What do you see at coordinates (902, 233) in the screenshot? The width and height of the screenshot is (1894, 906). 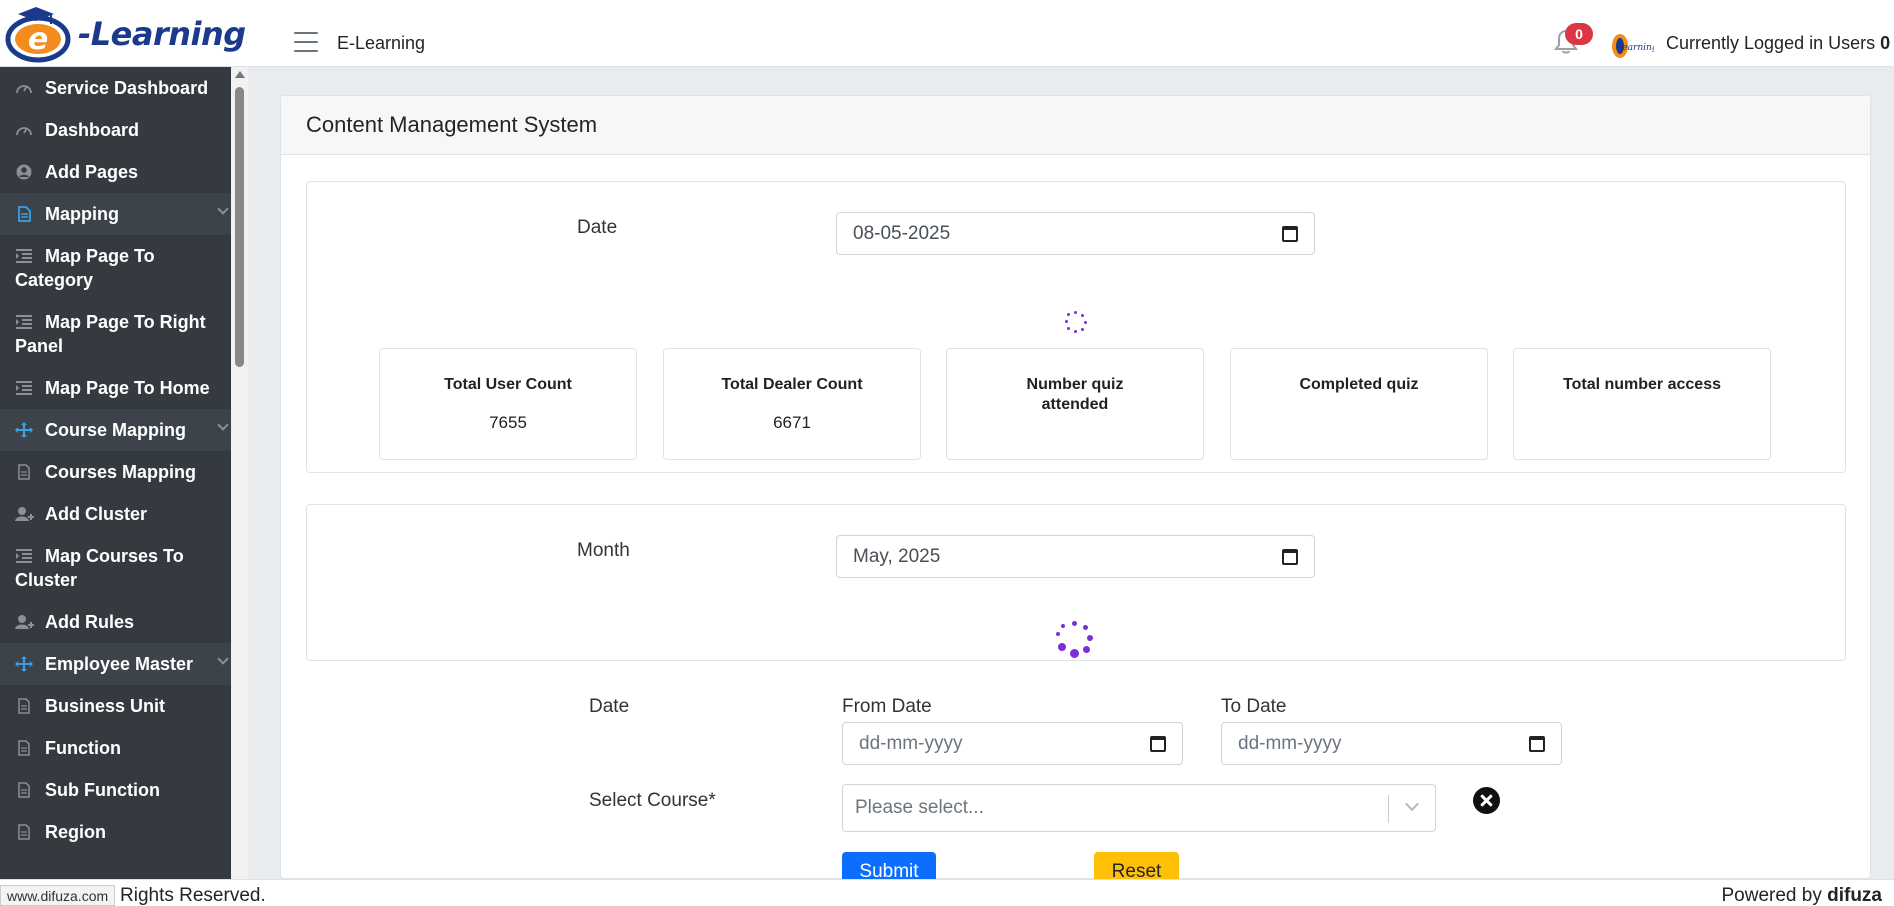 I see `date-value: 08-05-2025` at bounding box center [902, 233].